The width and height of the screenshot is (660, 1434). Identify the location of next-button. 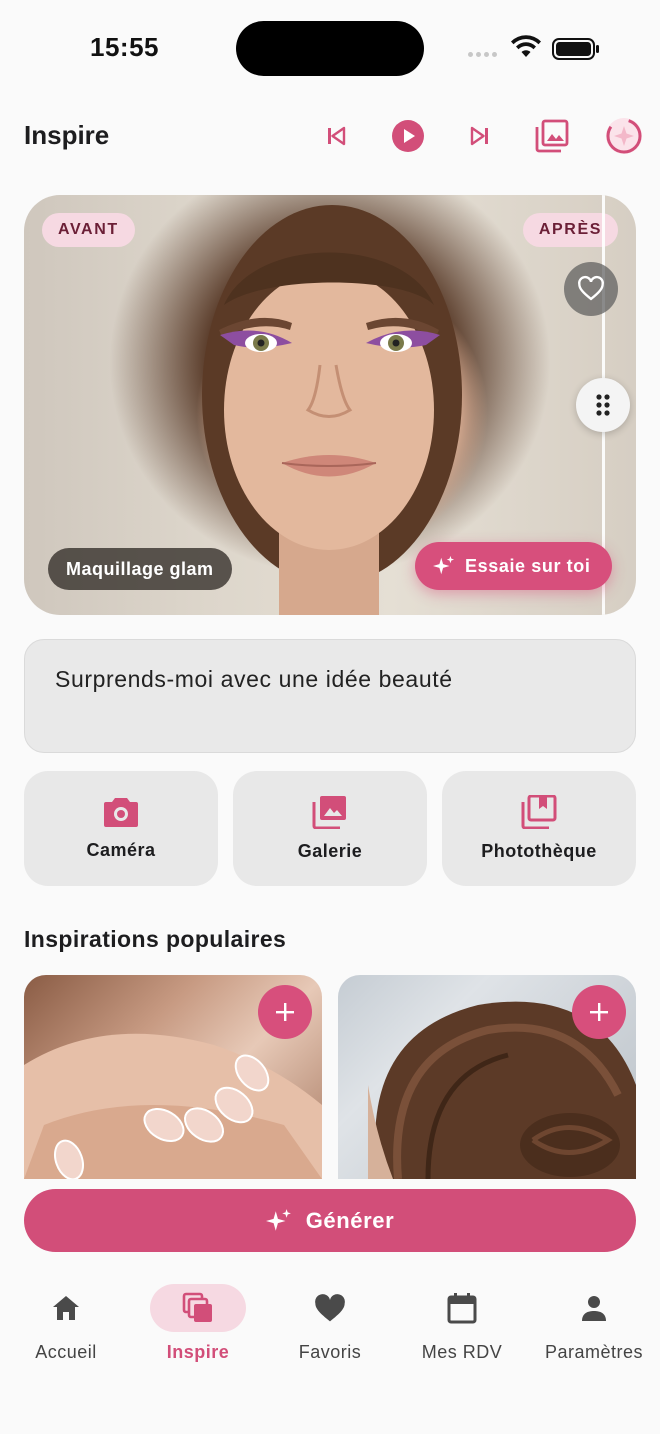
(480, 136).